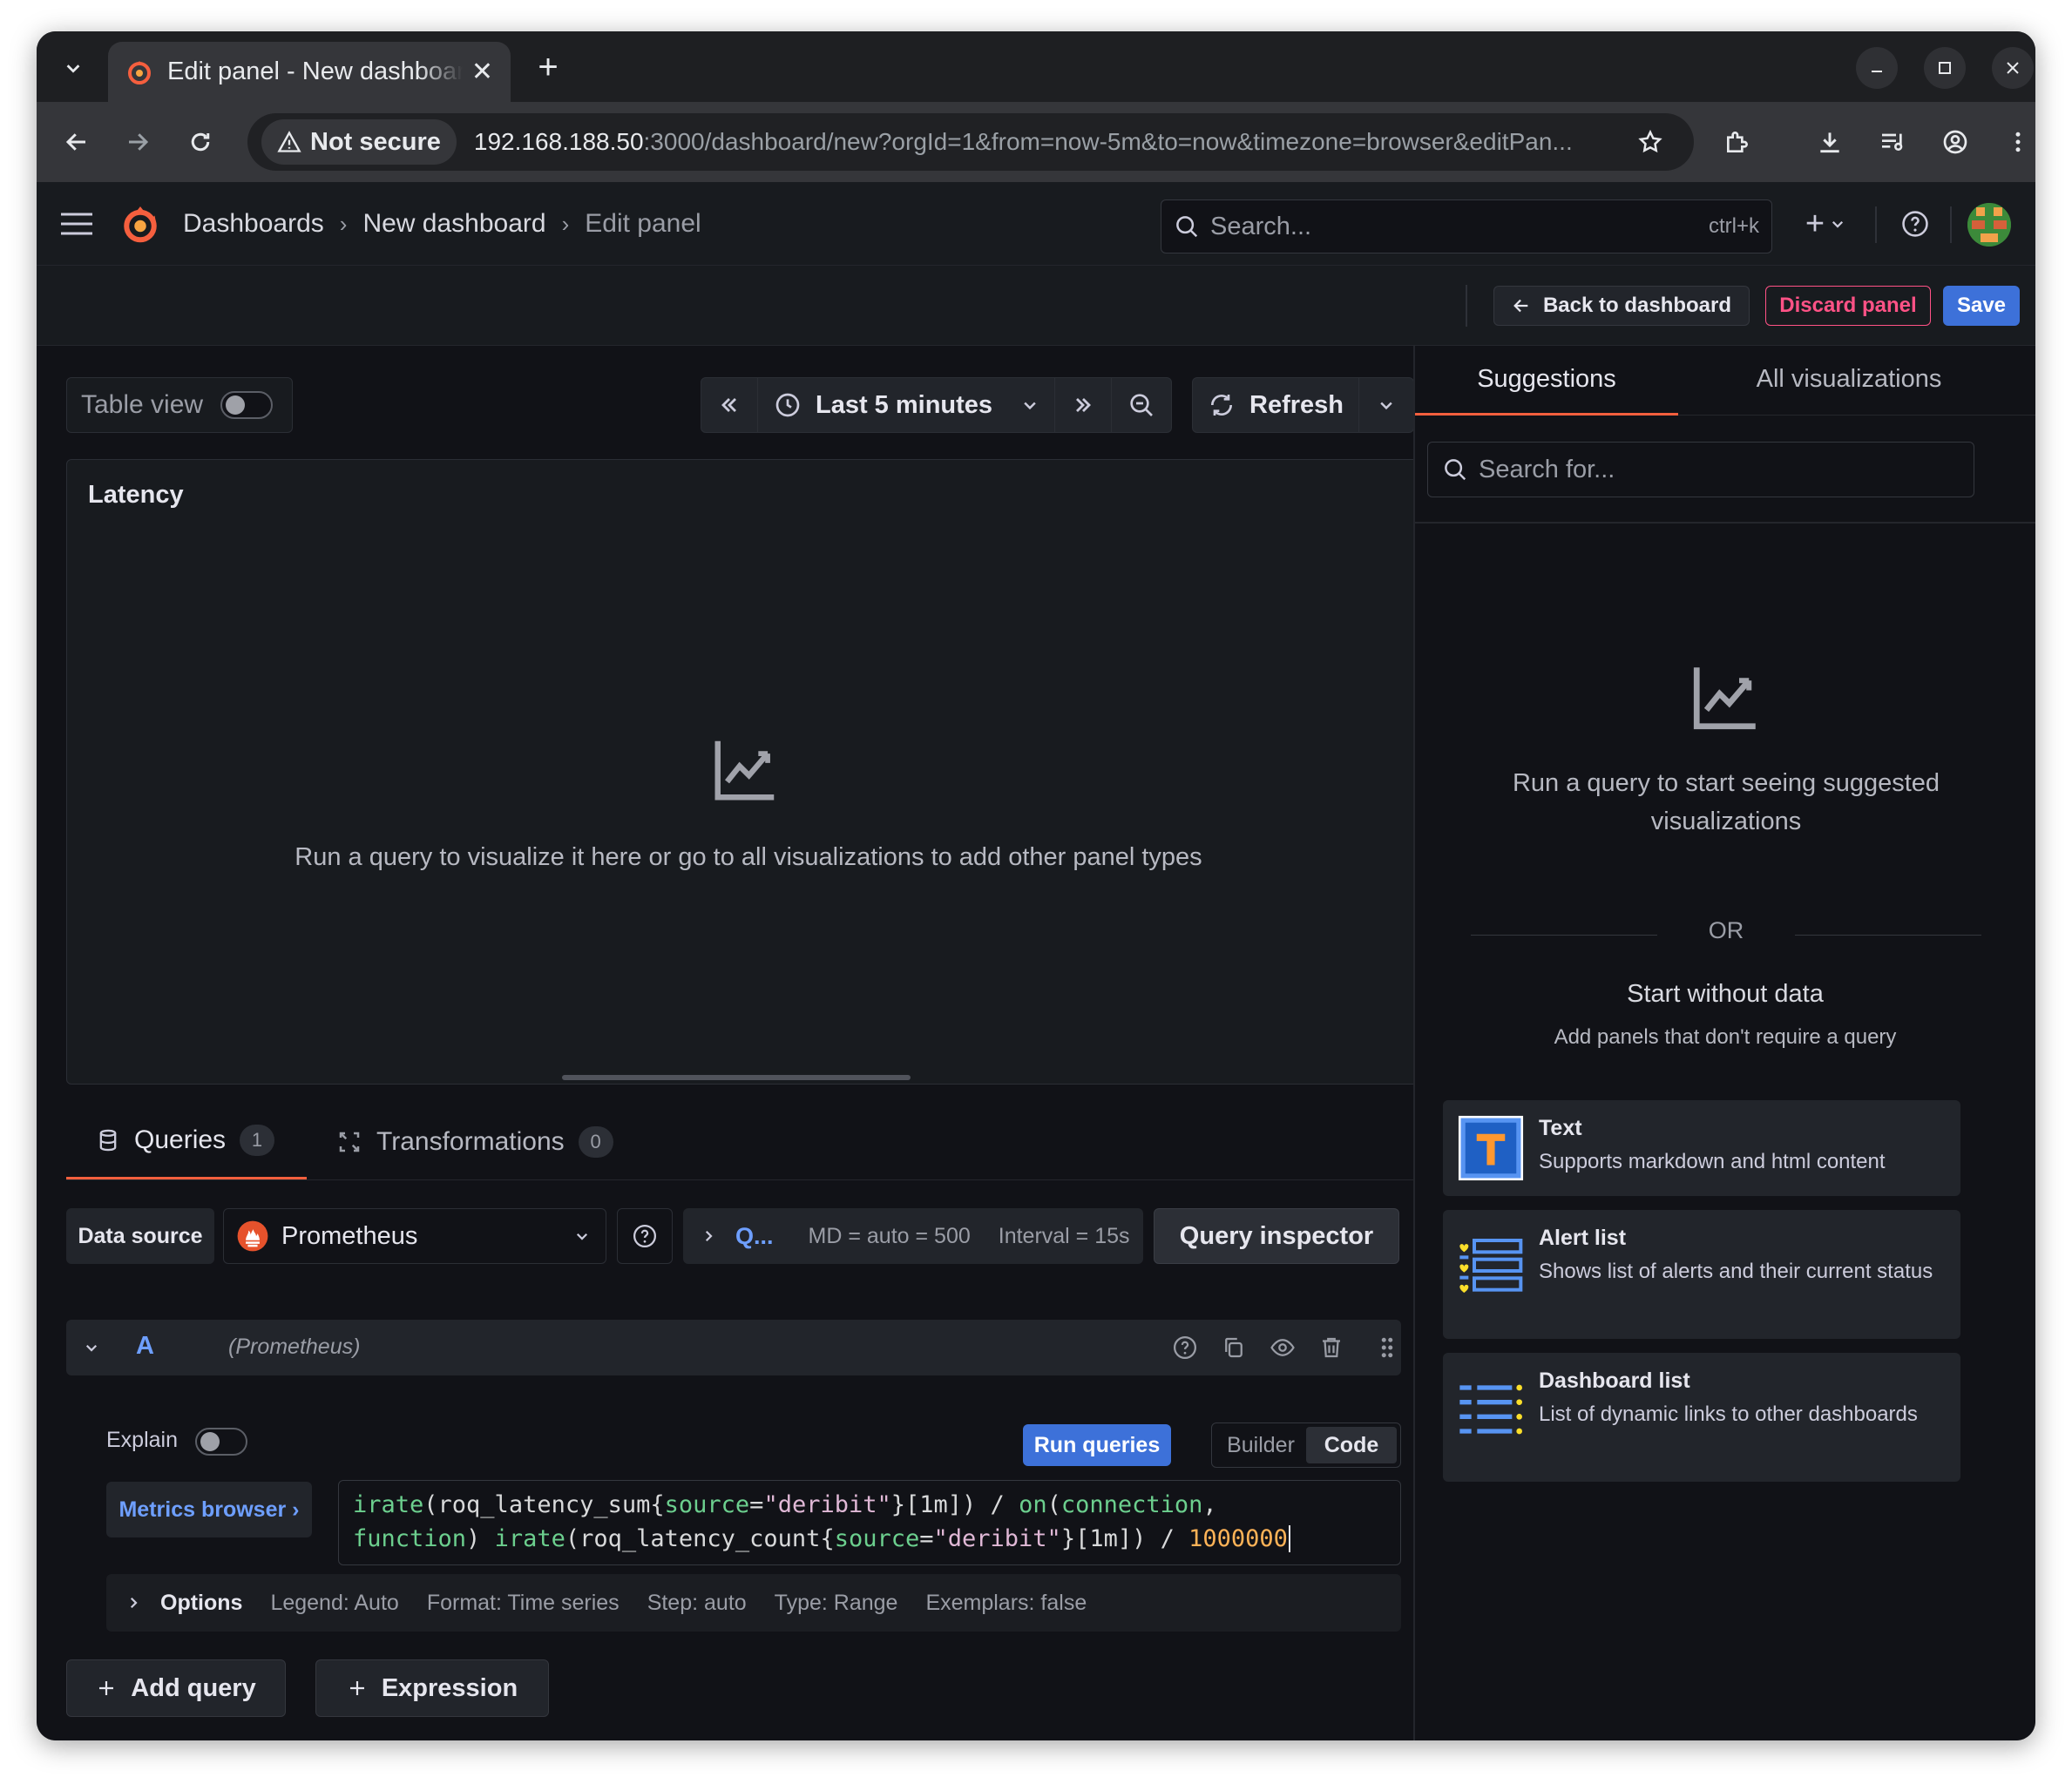  Describe the element at coordinates (176, 1688) in the screenshot. I see `add-query-button: Add query` at that location.